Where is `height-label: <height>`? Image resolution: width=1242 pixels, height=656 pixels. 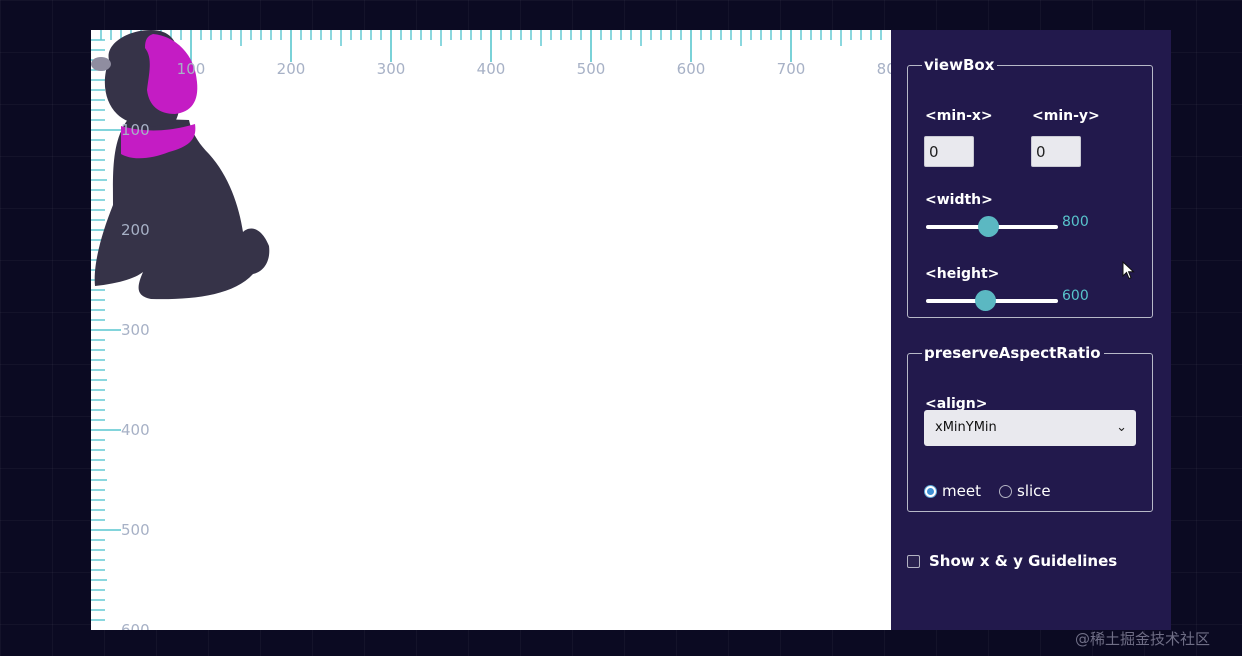
height-label: <height> is located at coordinates (962, 274).